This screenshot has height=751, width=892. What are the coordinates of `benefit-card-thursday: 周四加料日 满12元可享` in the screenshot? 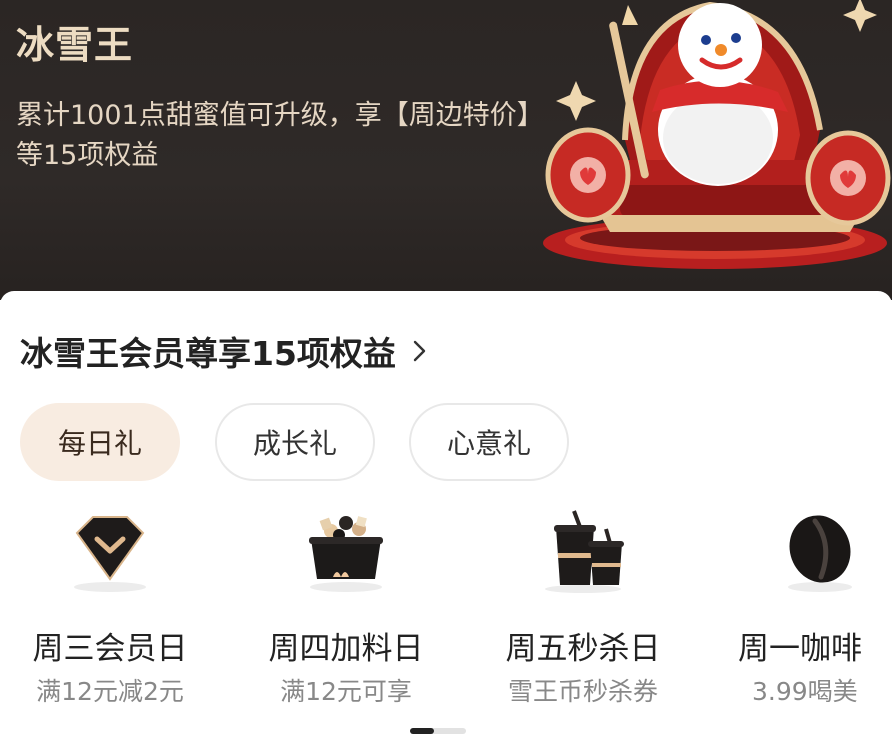 It's located at (346, 605).